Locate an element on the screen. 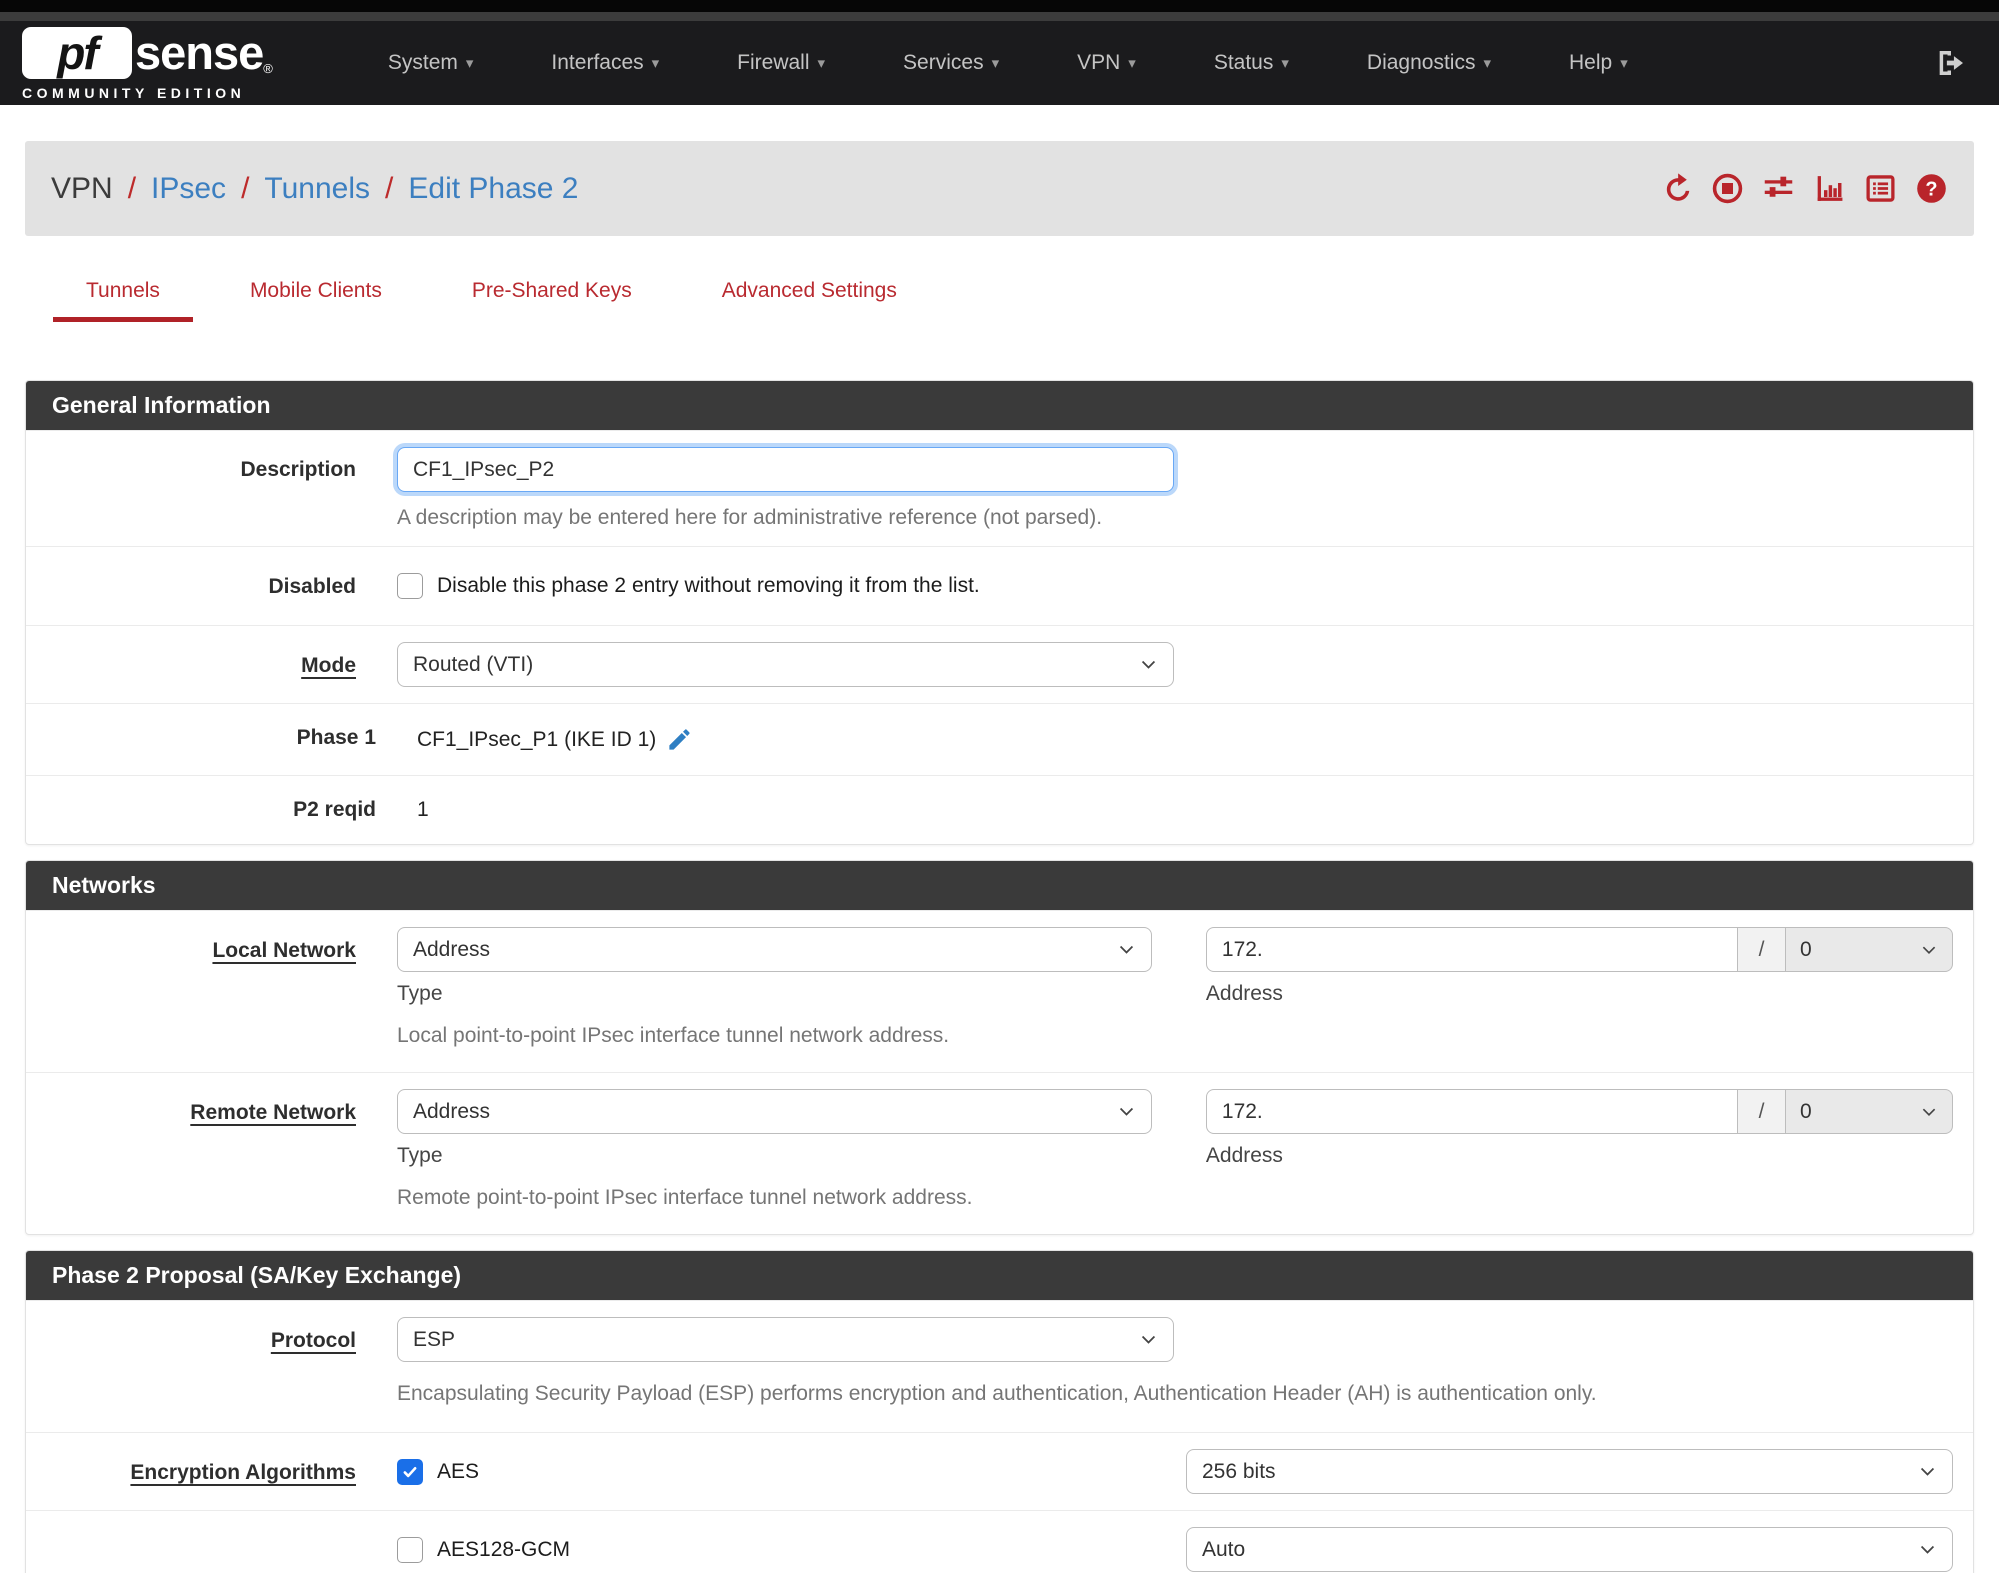 The width and height of the screenshot is (1999, 1573). nav-item-label: Status is located at coordinates (1243, 62).